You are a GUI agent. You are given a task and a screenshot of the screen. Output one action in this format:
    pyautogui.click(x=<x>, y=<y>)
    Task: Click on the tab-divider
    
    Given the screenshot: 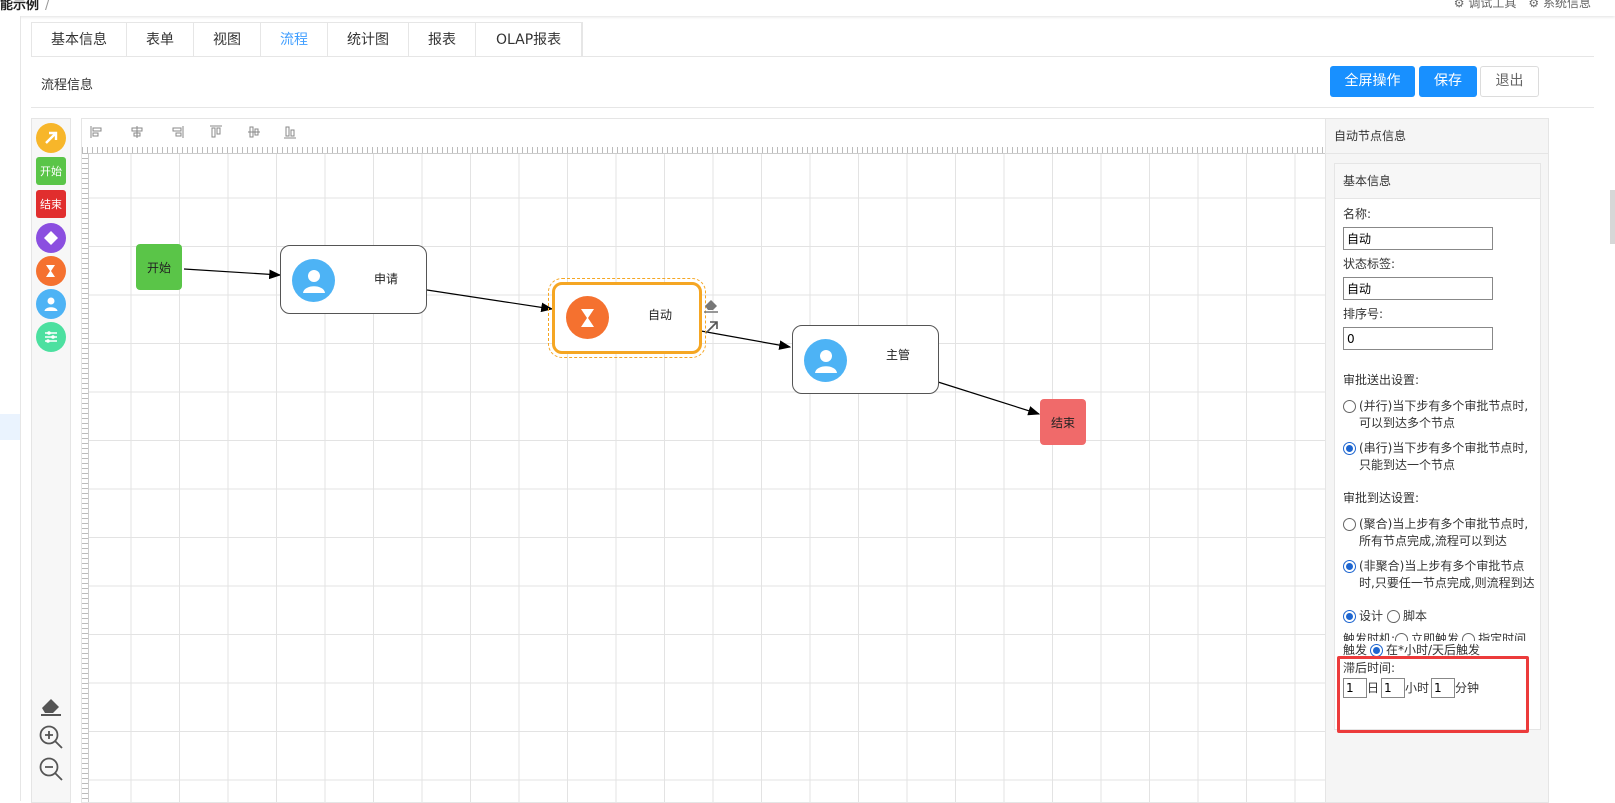 What is the action you would take?
    pyautogui.click(x=812, y=56)
    